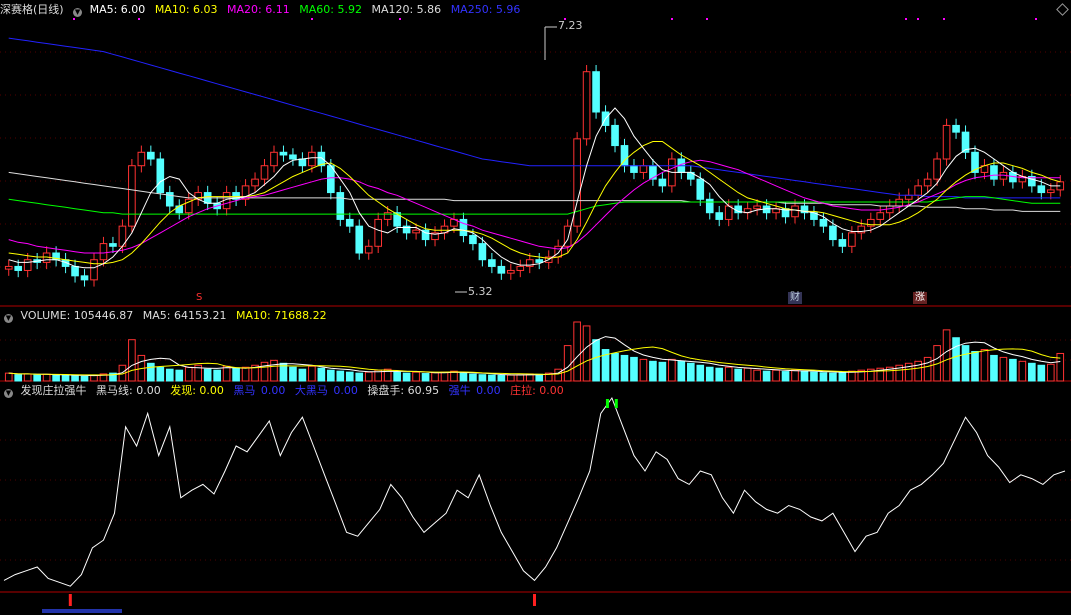 This screenshot has height=615, width=1071. Describe the element at coordinates (403, 390) in the screenshot. I see `ind-caopanshou: 操盘手: 60.95` at that location.